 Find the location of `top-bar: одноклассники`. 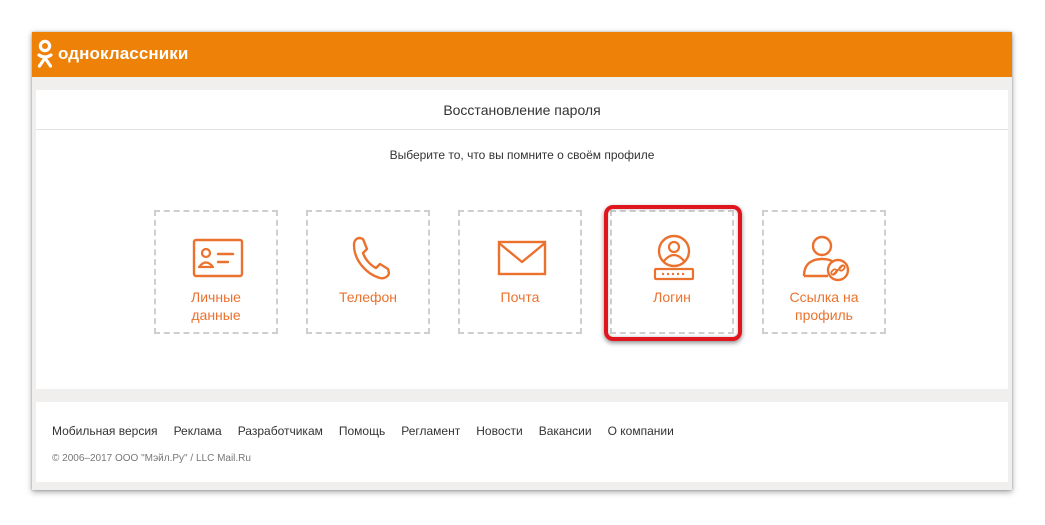

top-bar: одноклассники is located at coordinates (522, 54).